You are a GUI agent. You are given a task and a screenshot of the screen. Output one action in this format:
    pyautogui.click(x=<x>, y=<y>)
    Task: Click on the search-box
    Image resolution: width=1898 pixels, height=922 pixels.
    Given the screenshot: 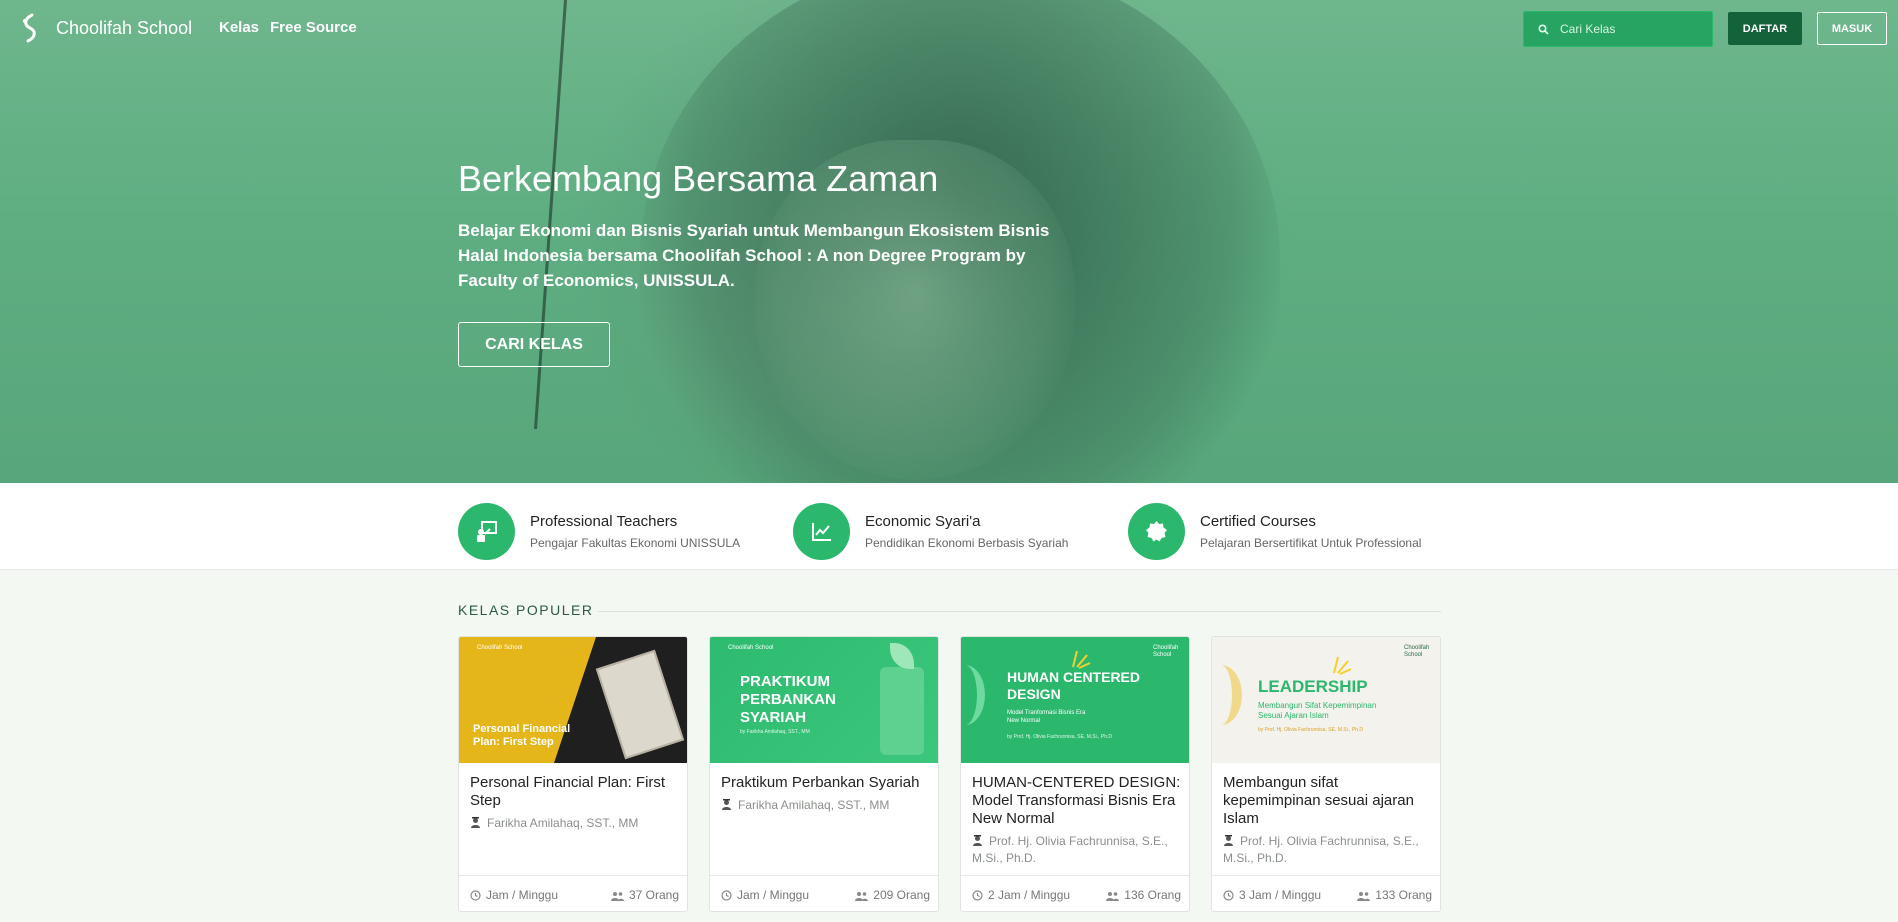 What is the action you would take?
    pyautogui.click(x=1618, y=29)
    